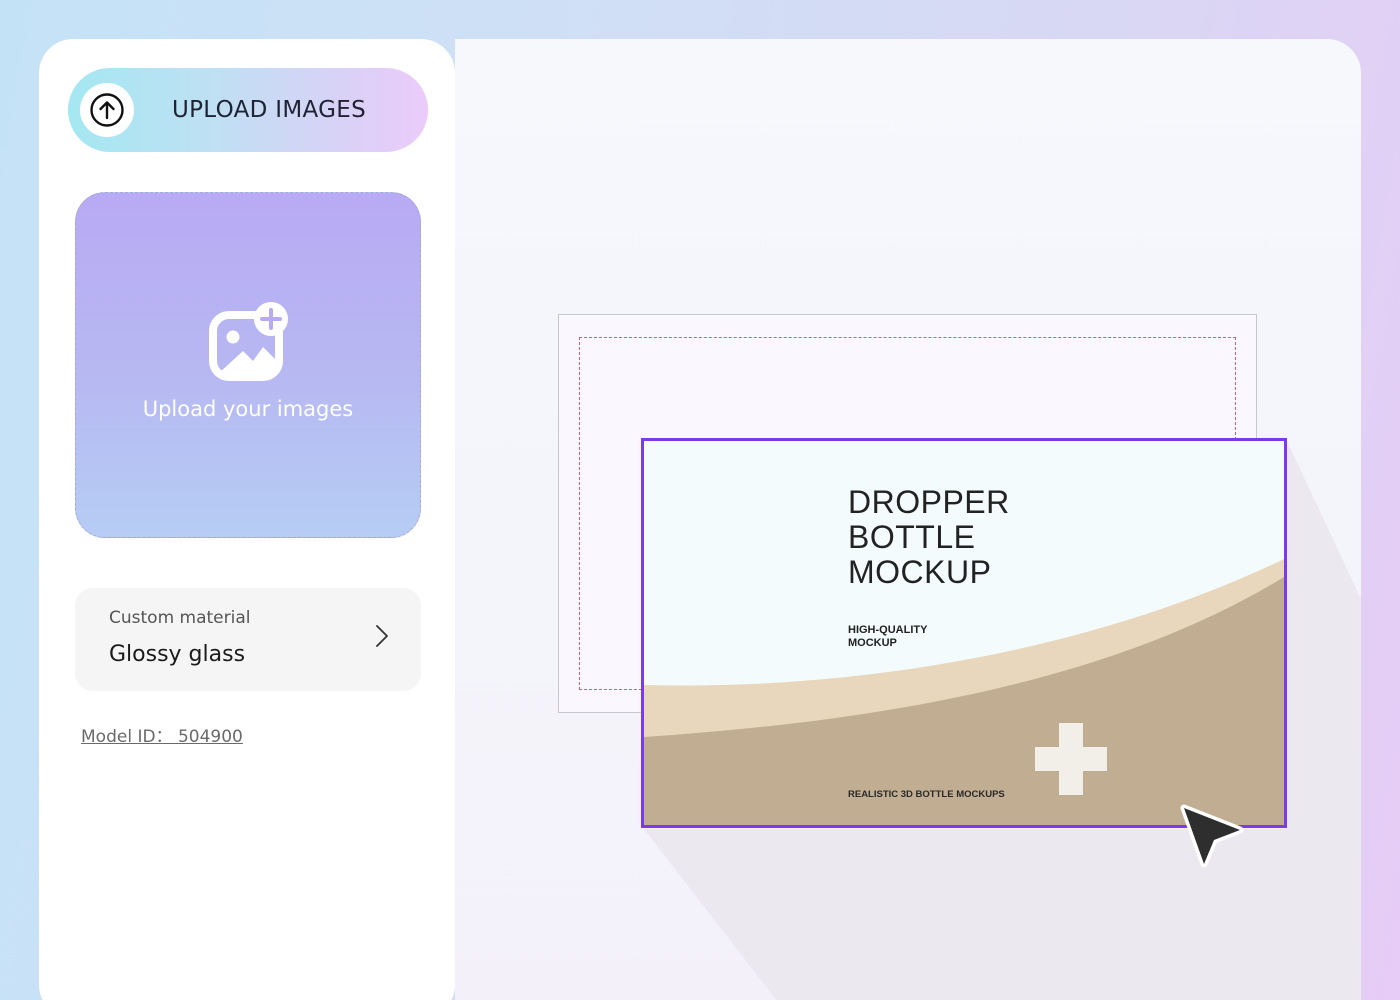  I want to click on pointer-cursor-icon, so click(1212, 836).